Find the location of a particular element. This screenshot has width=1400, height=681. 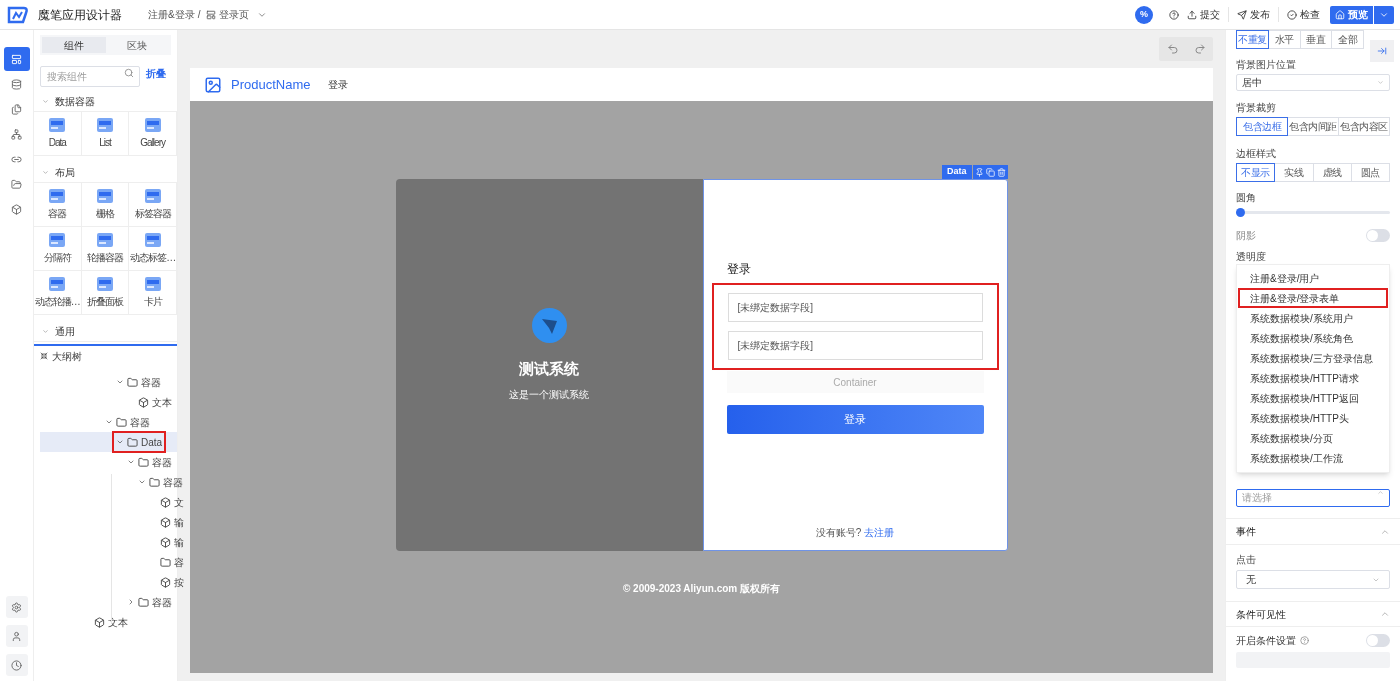

toolbar-button: 提交 is located at coordinates (1203, 14).